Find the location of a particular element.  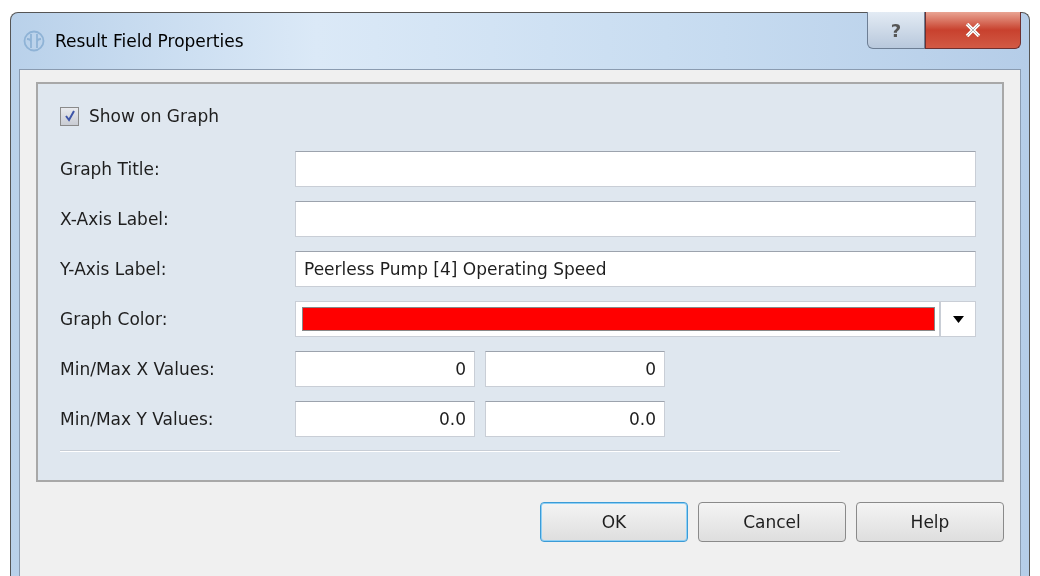

checkbox is located at coordinates (69, 116).